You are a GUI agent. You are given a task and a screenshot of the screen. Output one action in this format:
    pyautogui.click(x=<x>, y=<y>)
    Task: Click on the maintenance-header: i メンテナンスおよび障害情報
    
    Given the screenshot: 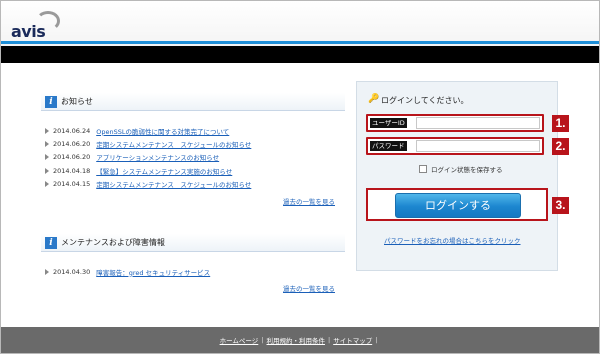 What is the action you would take?
    pyautogui.click(x=193, y=243)
    